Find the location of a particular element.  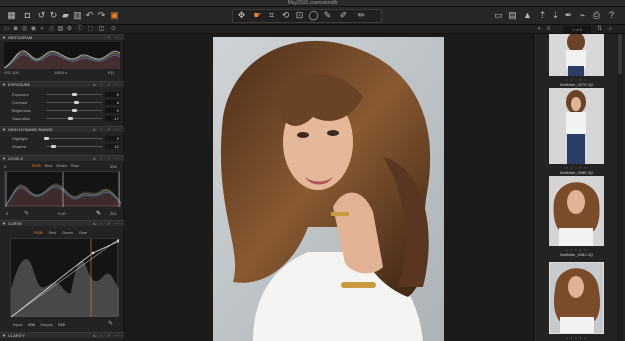

picker-icon: ✐ is located at coordinates (343, 15).